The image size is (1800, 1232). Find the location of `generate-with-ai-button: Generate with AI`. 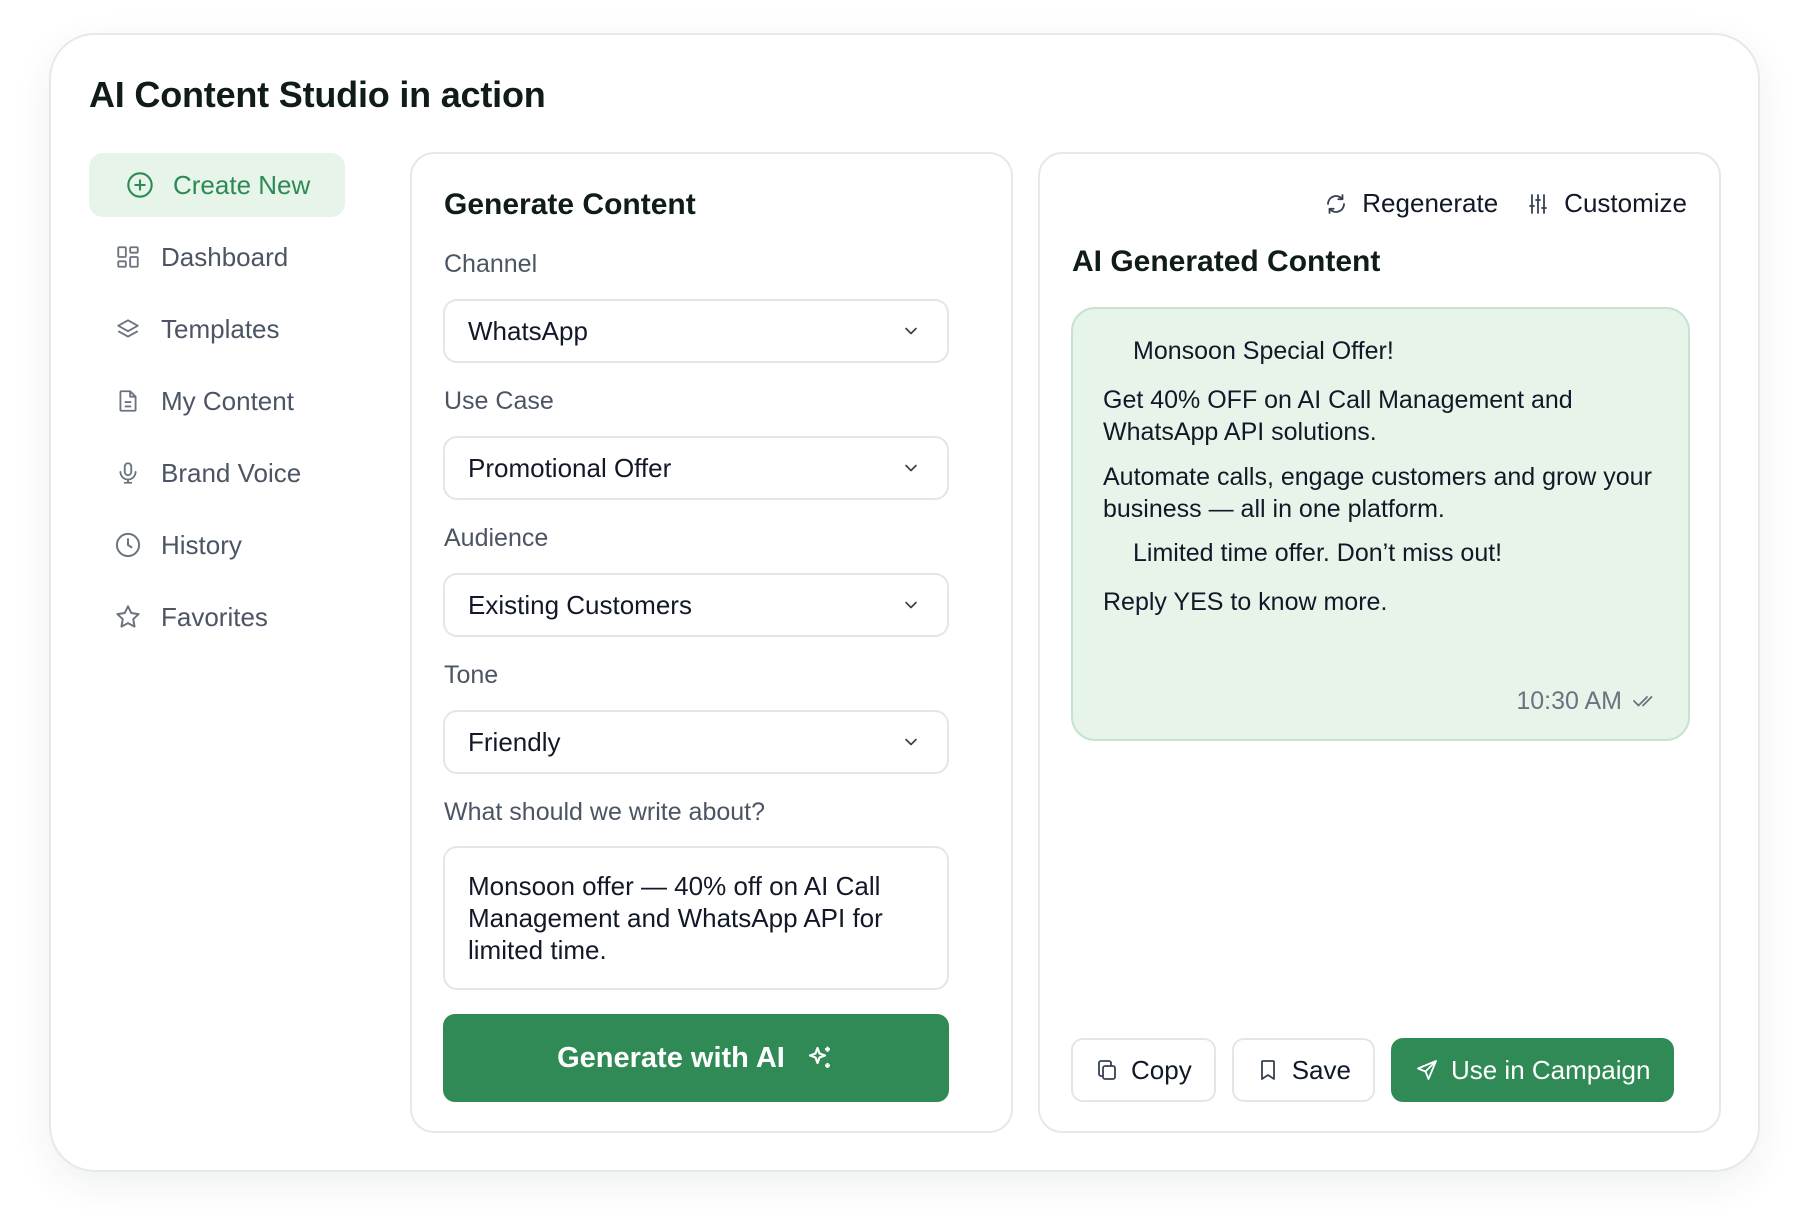

generate-with-ai-button: Generate with AI is located at coordinates (696, 1058).